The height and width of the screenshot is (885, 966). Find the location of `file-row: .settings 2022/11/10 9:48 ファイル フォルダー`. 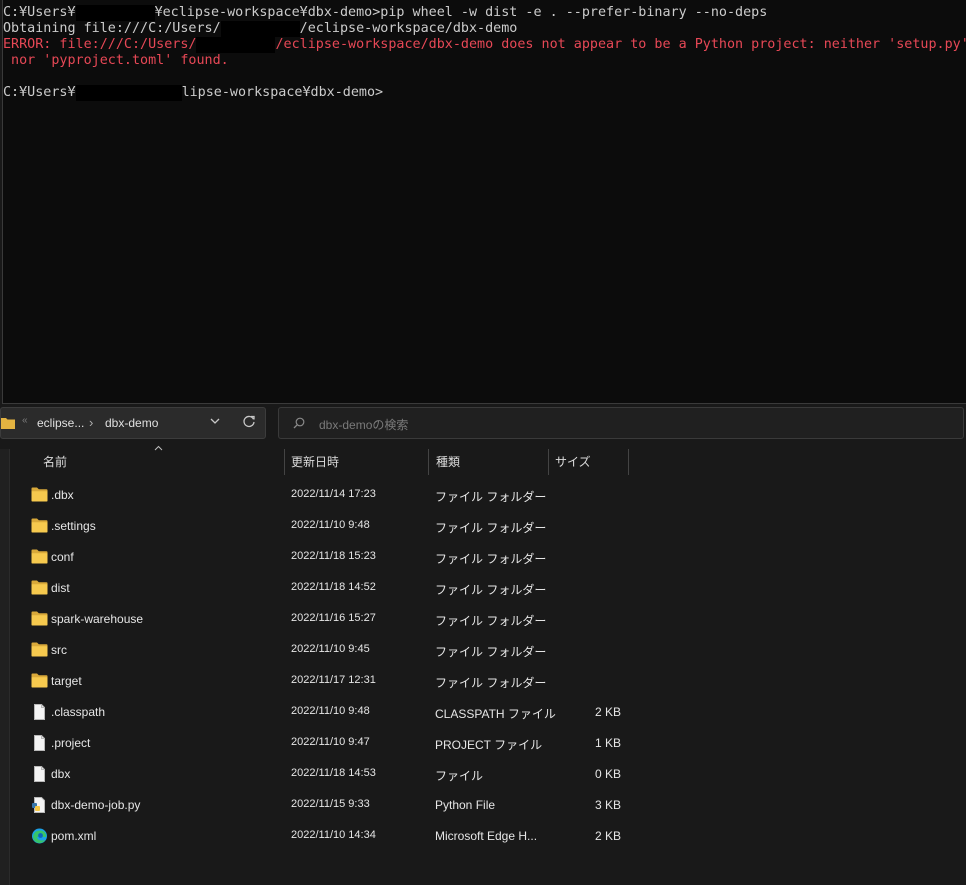

file-row: .settings 2022/11/10 9:48 ファイル フォルダー is located at coordinates (483, 525).